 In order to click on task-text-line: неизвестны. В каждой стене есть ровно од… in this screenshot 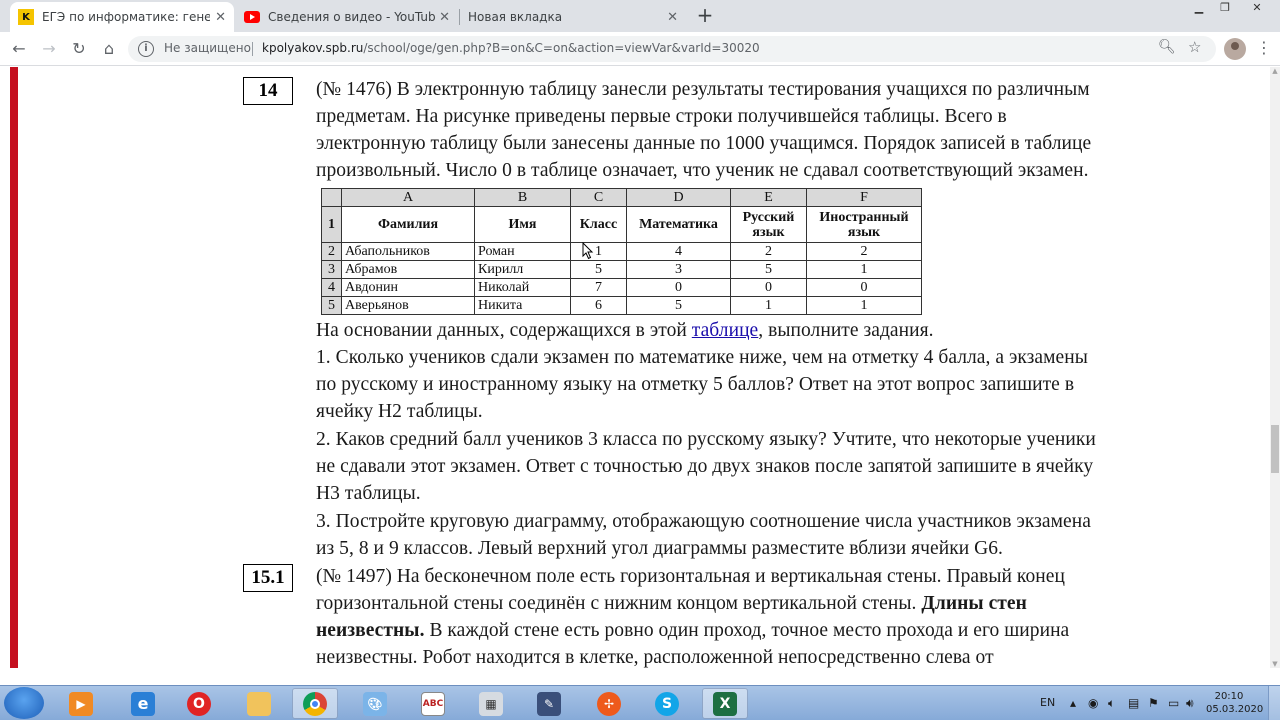, I will do `click(692, 631)`.